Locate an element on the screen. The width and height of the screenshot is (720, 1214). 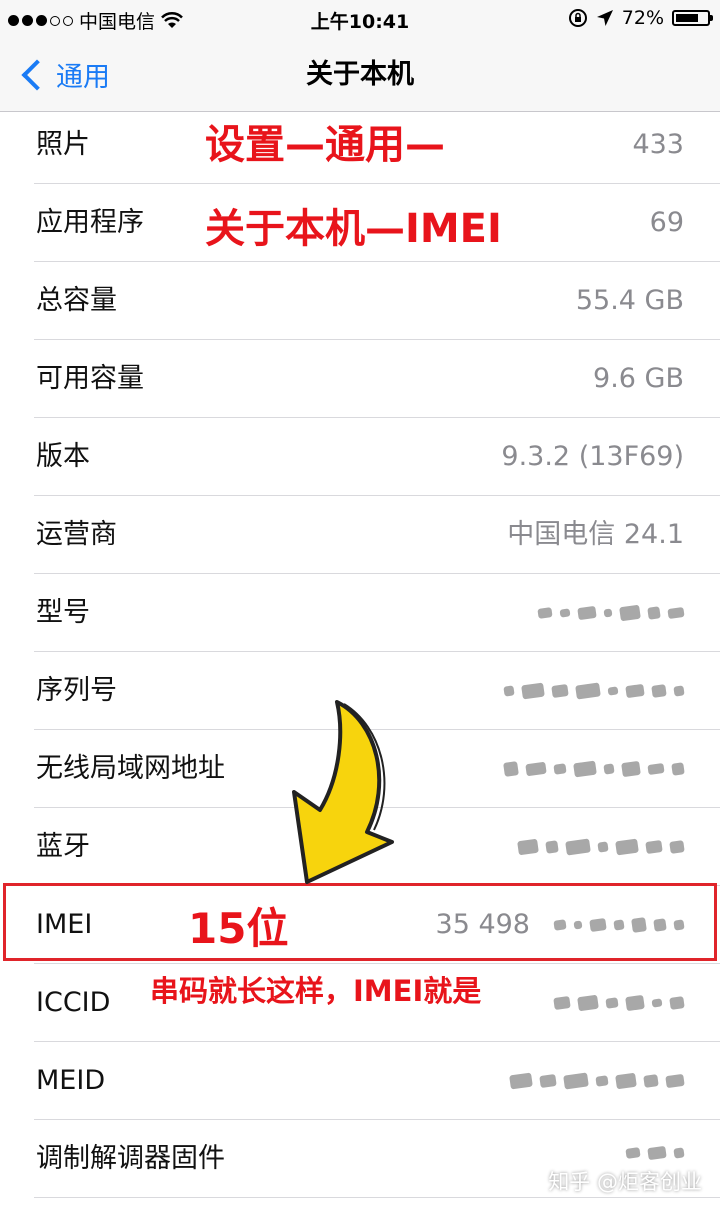
row-label: 可用容量 is located at coordinates (90, 378).